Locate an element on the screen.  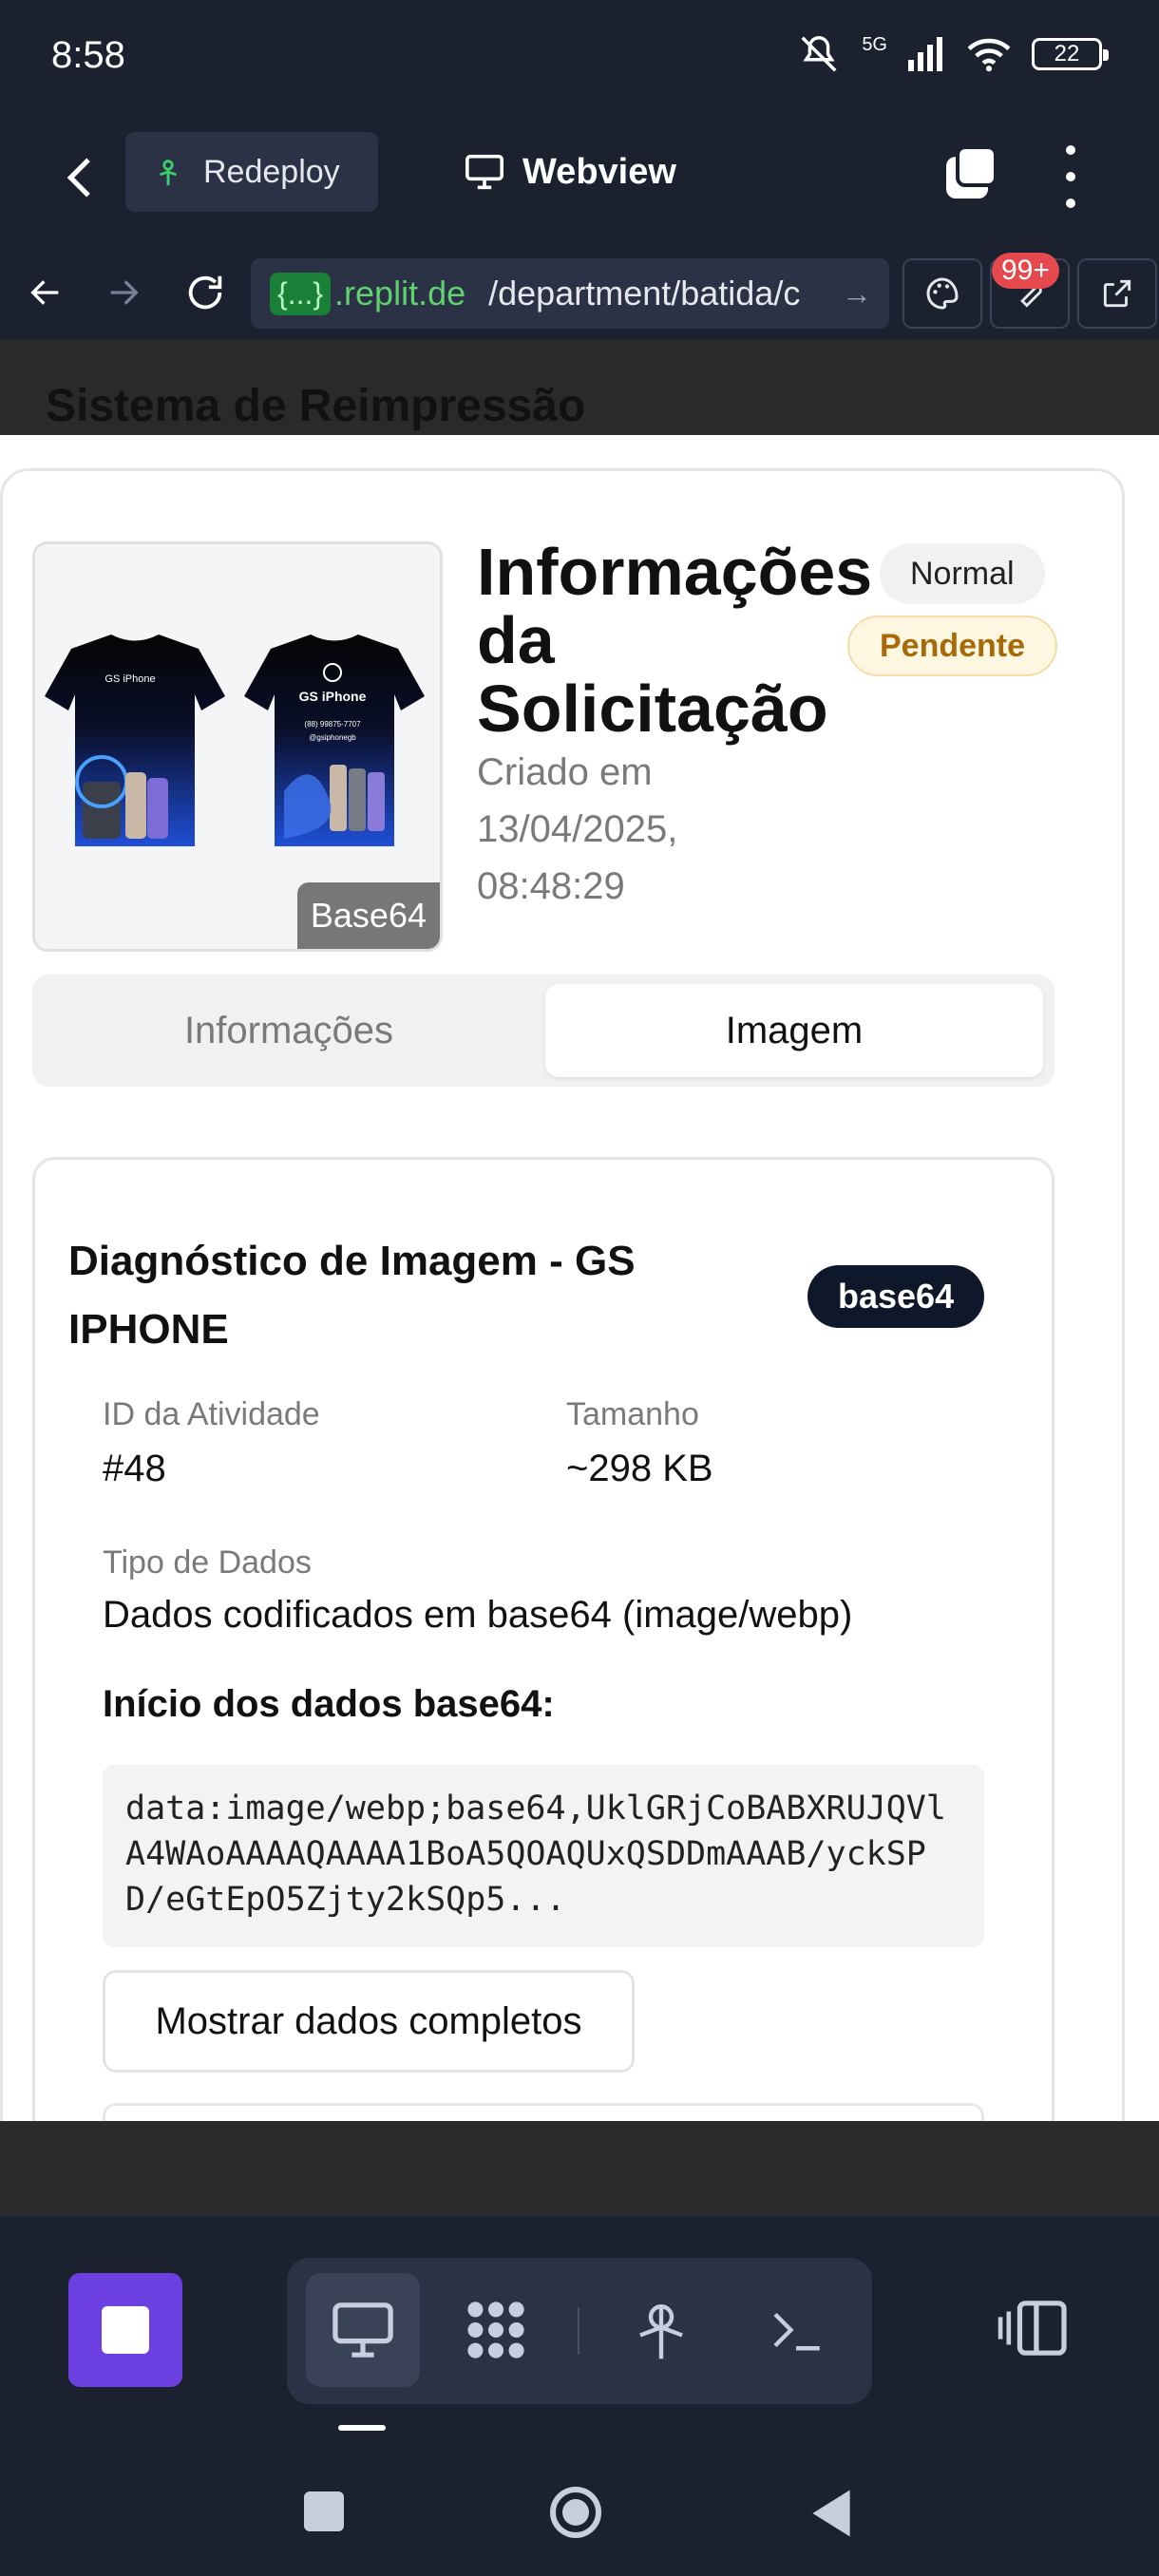
thumbnail-format-label: Base64 is located at coordinates (368, 915).